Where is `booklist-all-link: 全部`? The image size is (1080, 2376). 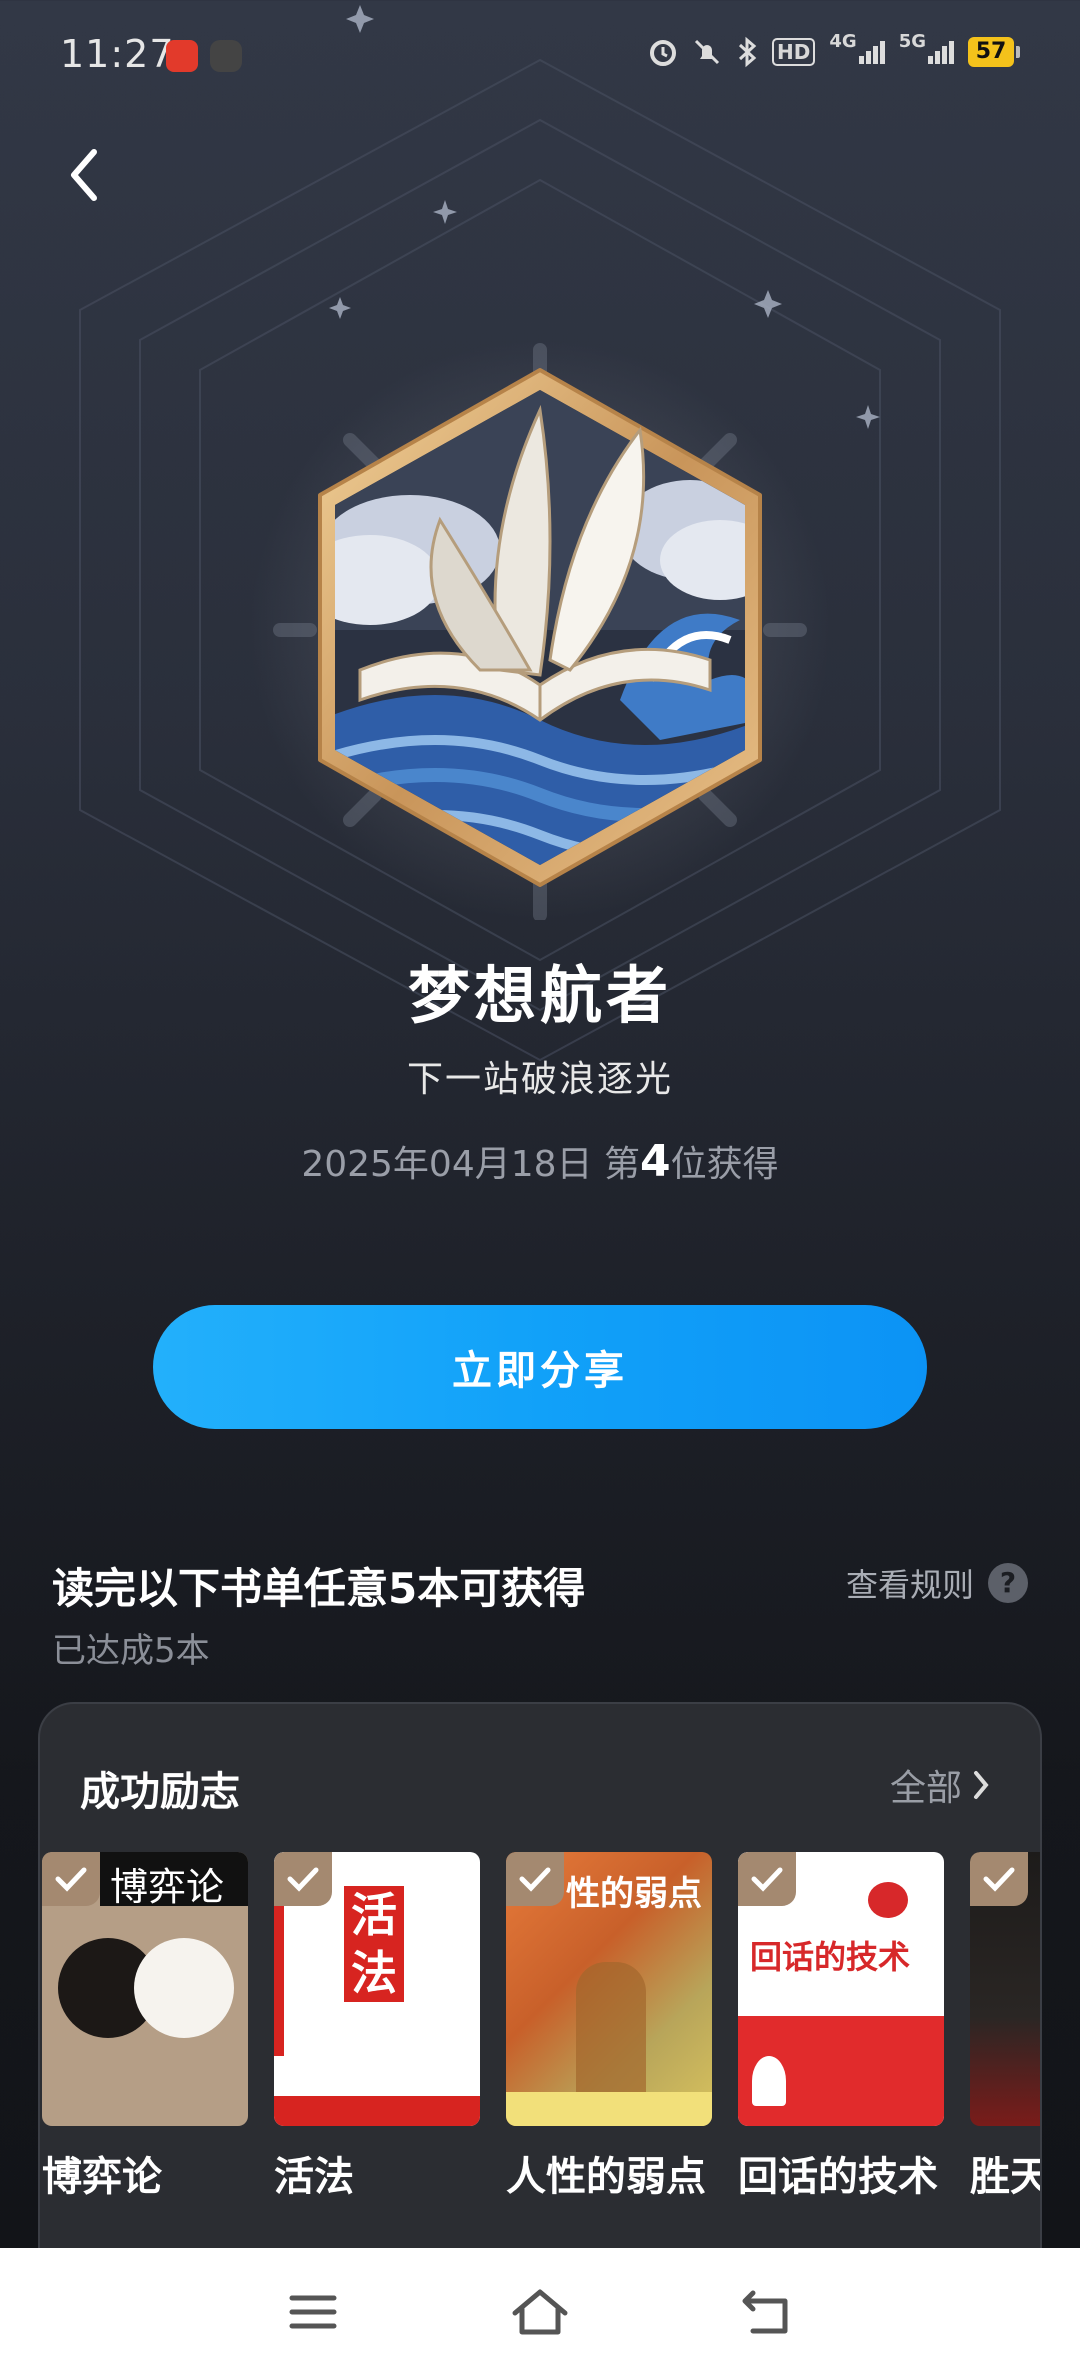
booklist-all-link: 全部 is located at coordinates (940, 1785).